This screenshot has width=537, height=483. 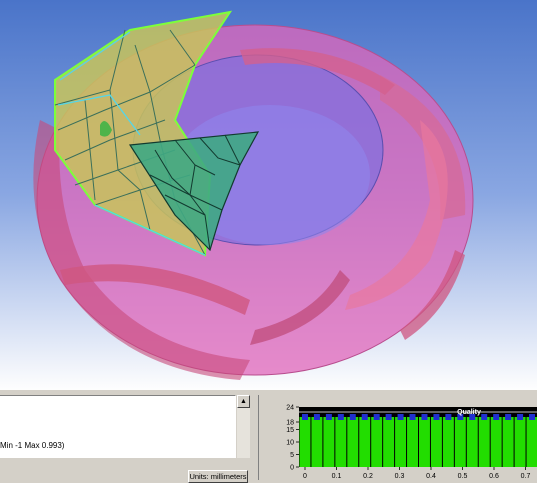 What do you see at coordinates (526, 476) in the screenshot?
I see `x-tick-label: 0.7` at bounding box center [526, 476].